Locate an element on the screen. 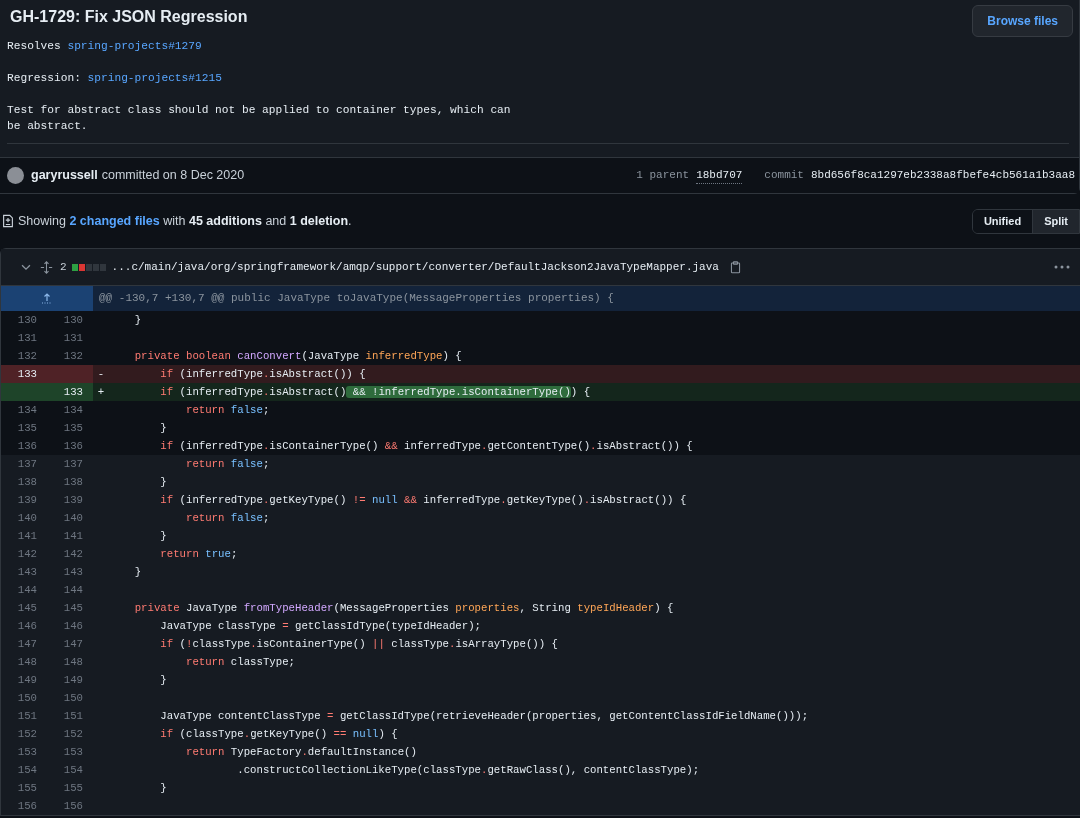  more-options-icon is located at coordinates (1062, 267).